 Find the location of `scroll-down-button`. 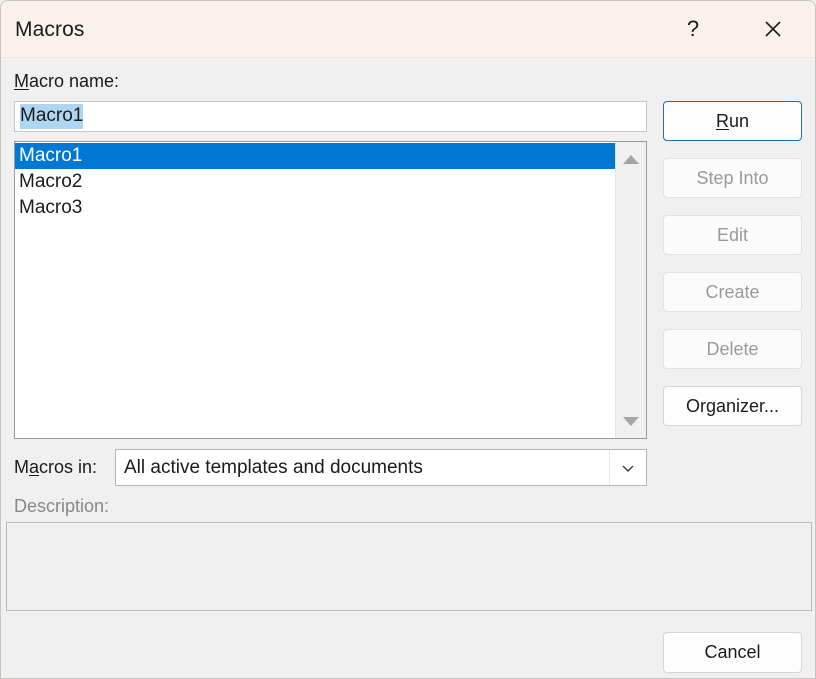

scroll-down-button is located at coordinates (631, 421).